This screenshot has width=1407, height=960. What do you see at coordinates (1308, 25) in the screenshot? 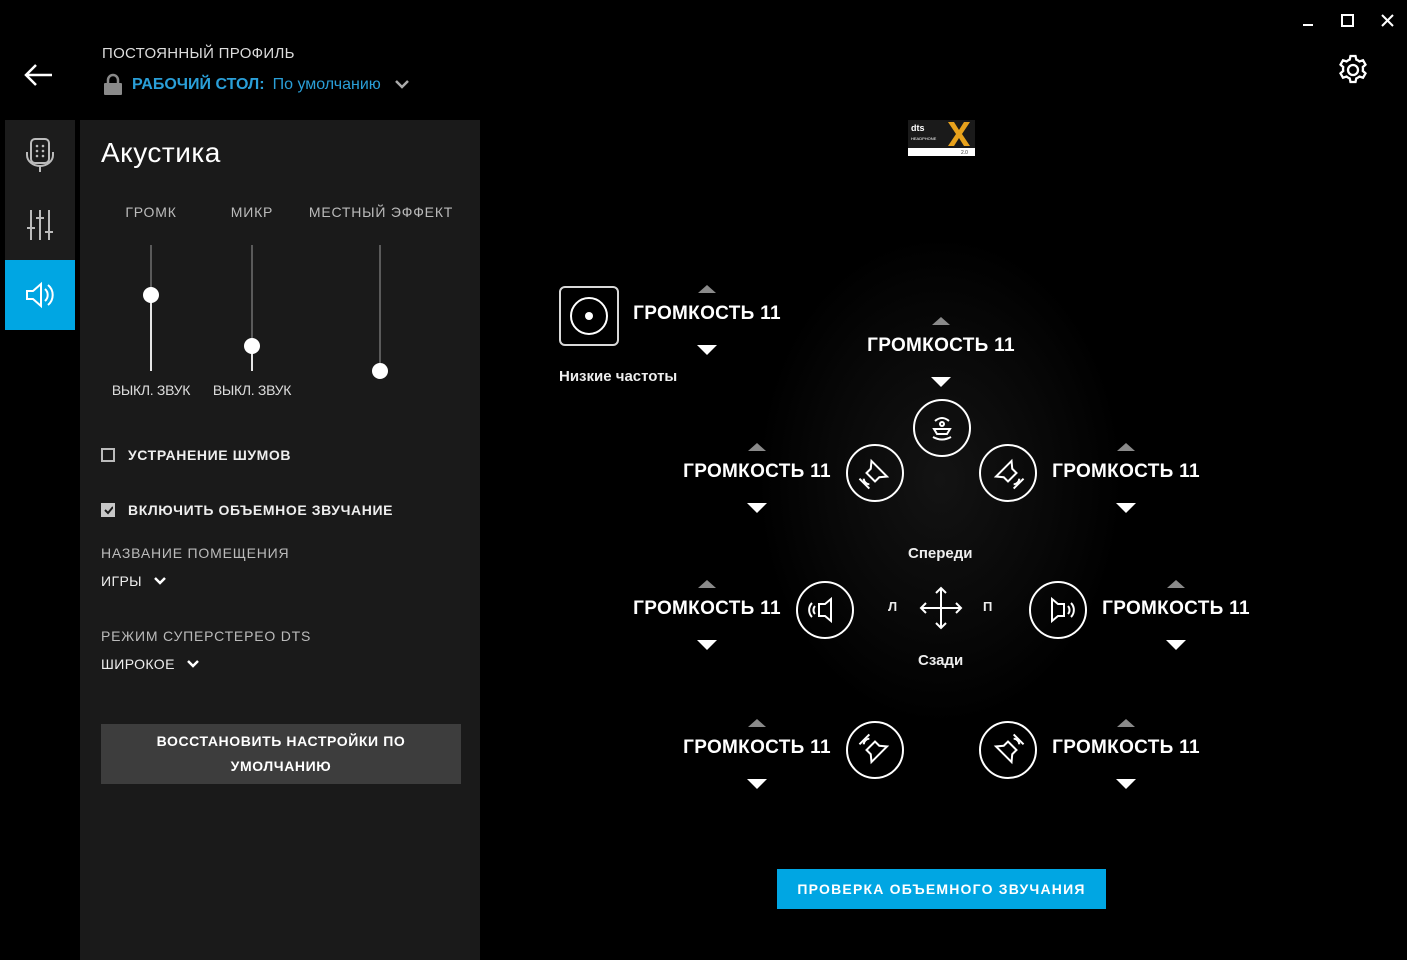
I see `minimize-icon` at bounding box center [1308, 25].